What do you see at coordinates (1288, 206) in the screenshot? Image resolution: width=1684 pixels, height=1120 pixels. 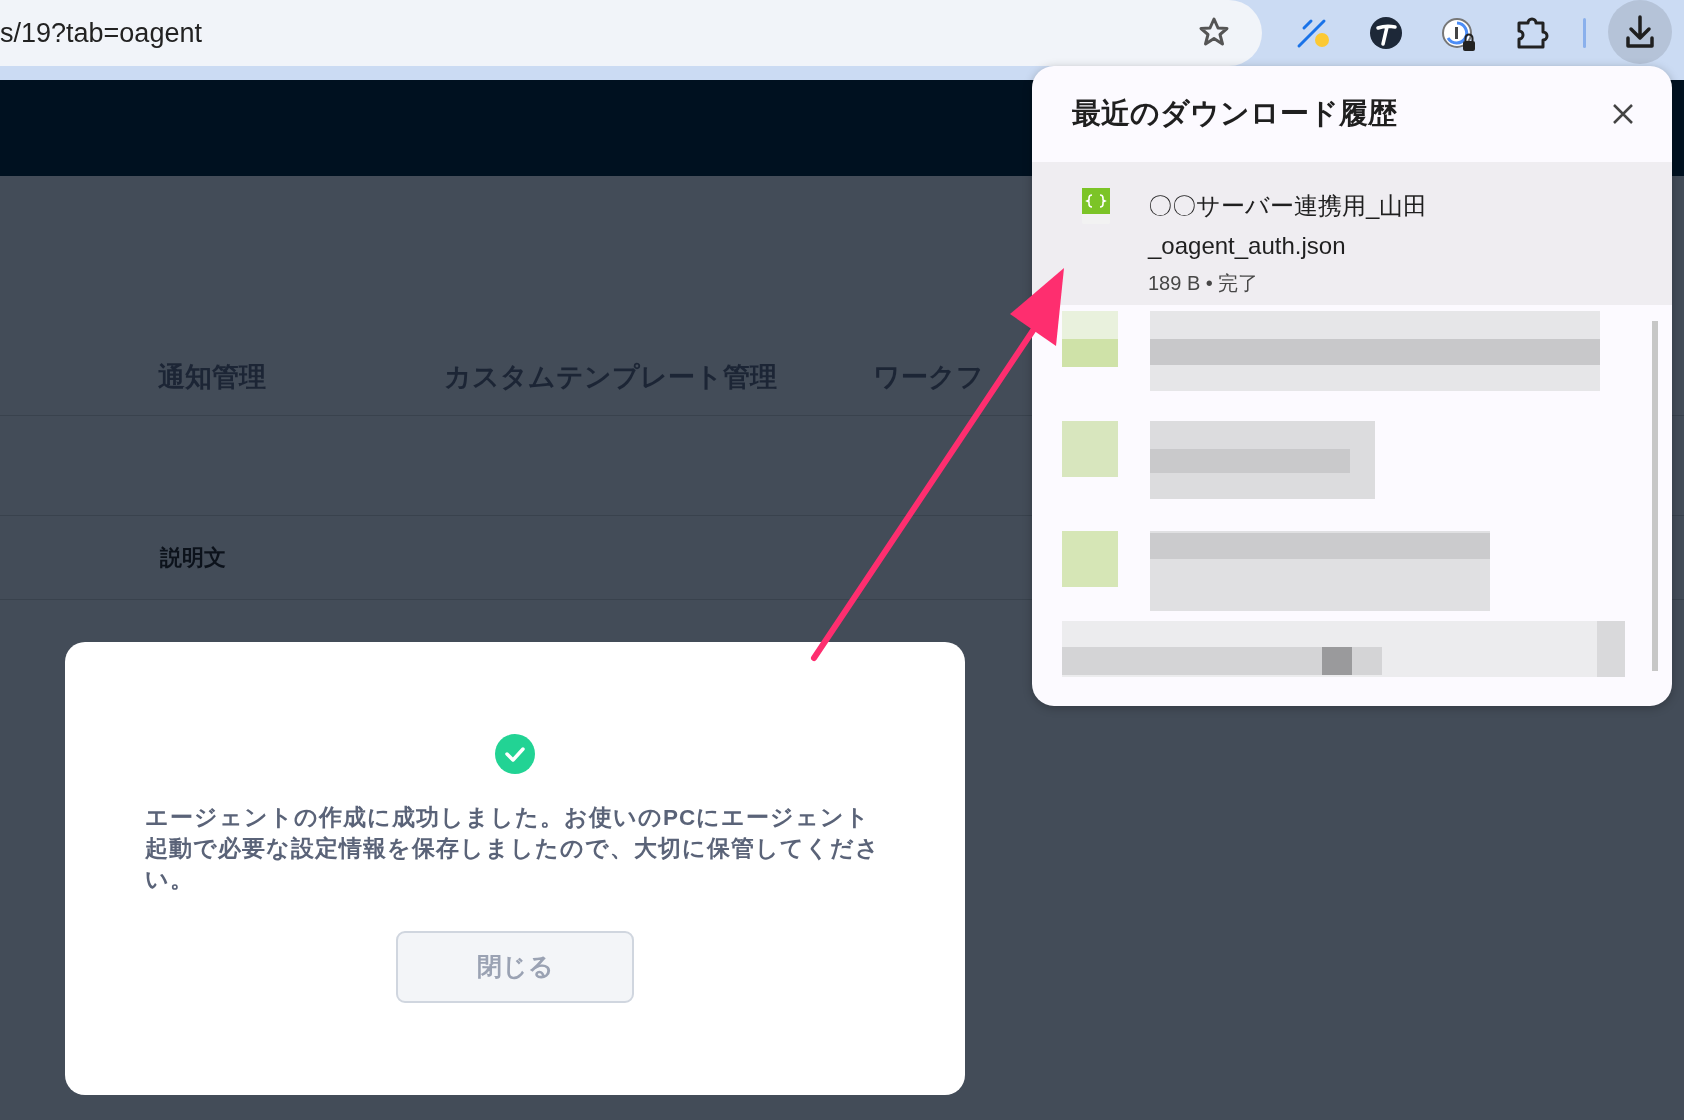 I see `file-name: 〇〇サーバー連携用_山田` at bounding box center [1288, 206].